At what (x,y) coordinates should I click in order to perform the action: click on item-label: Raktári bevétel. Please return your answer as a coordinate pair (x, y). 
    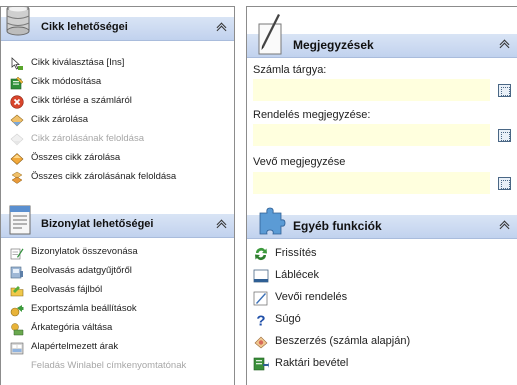
    Looking at the image, I should click on (312, 363).